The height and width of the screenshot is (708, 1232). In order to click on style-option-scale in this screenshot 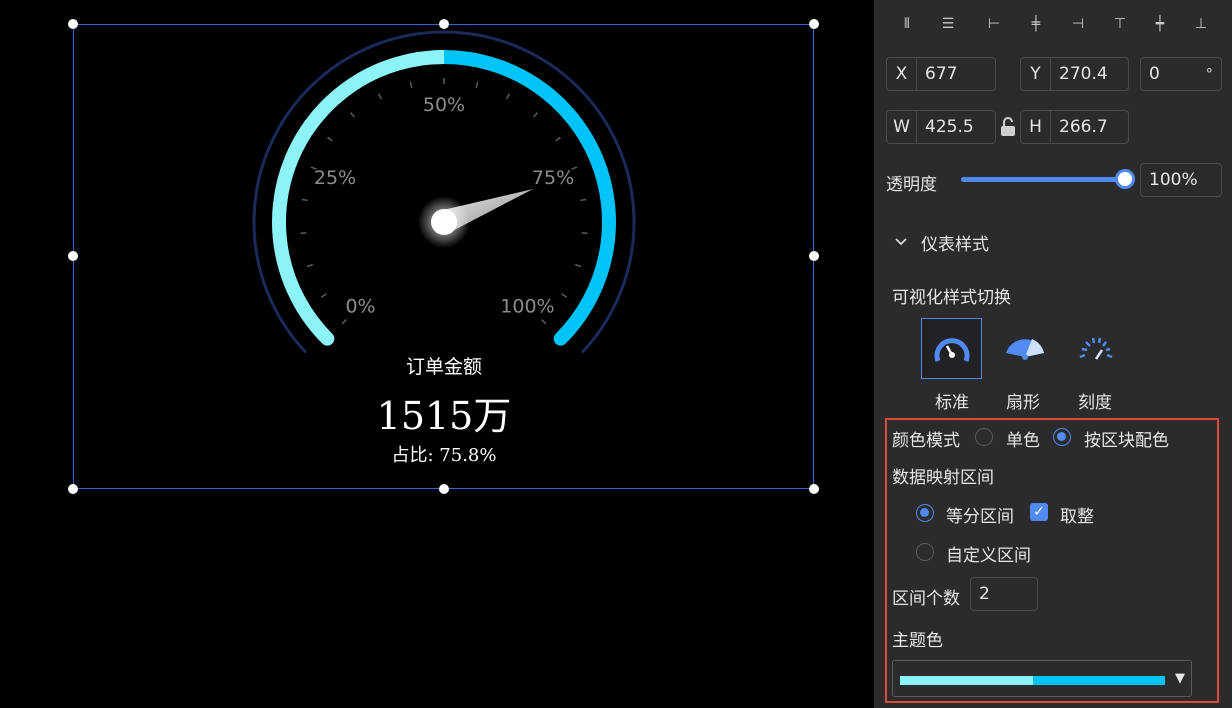, I will do `click(1095, 348)`.